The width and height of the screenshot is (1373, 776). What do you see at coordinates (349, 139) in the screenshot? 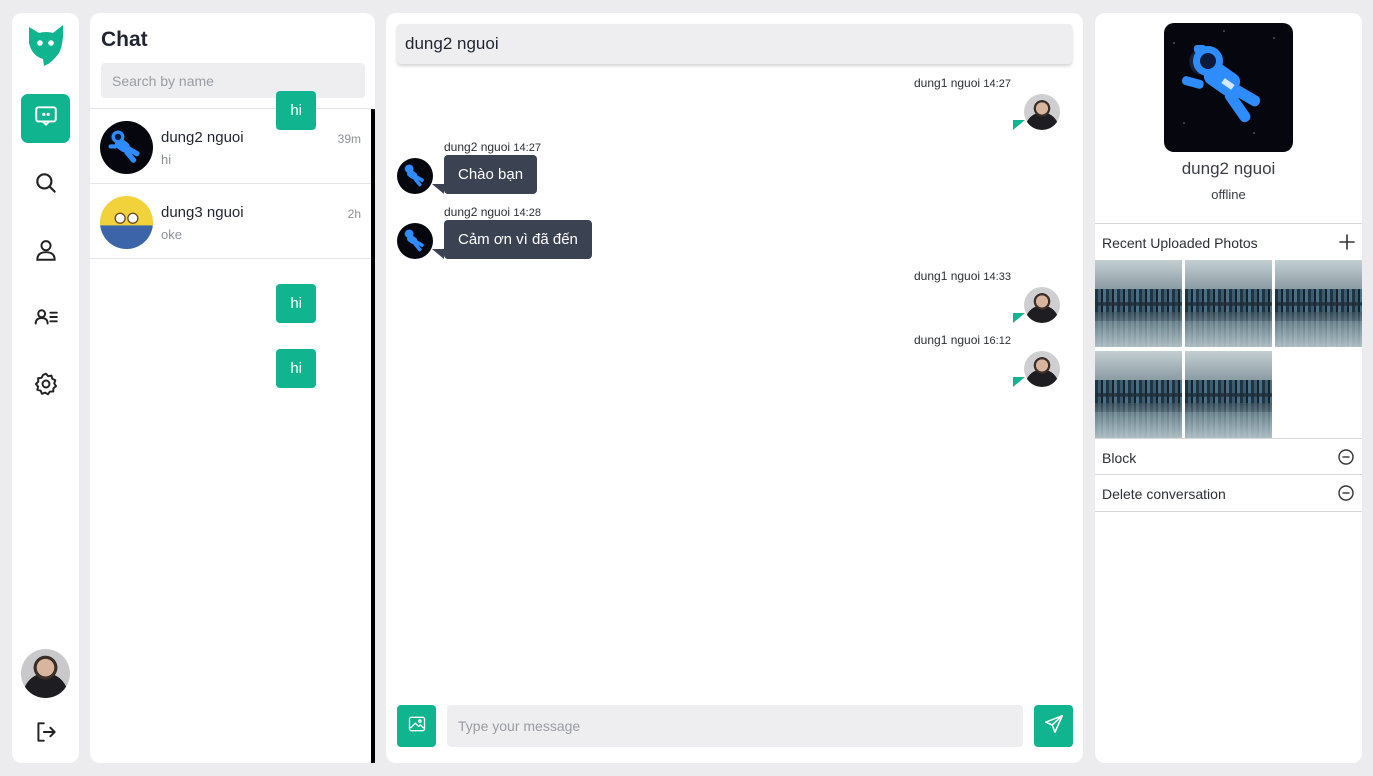
I see `conversation-time: 39m` at bounding box center [349, 139].